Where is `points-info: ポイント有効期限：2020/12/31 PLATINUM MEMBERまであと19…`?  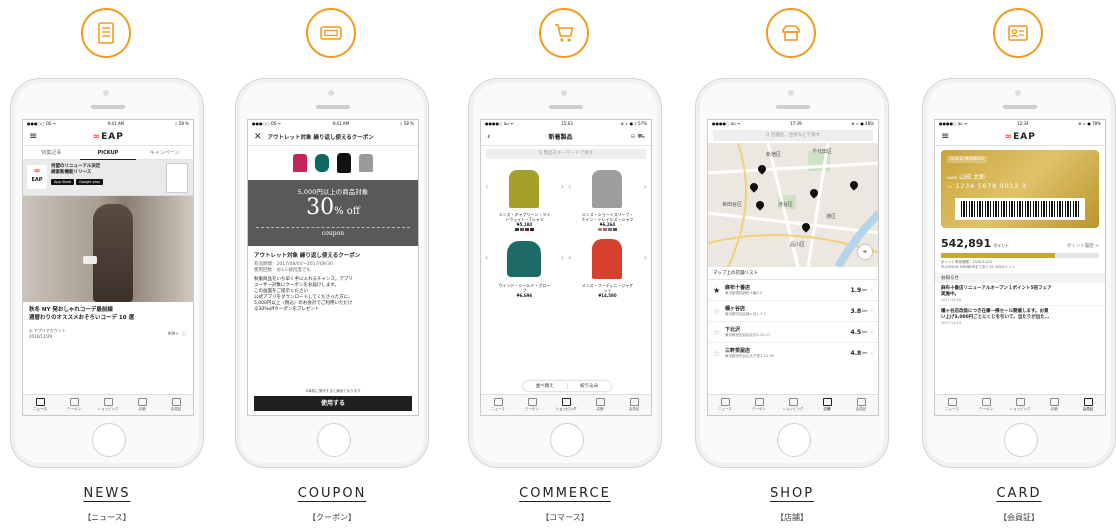
points-info: ポイント有効期限：2020/12/31 PLATINUM MEMBERまであと19… is located at coordinates (978, 264).